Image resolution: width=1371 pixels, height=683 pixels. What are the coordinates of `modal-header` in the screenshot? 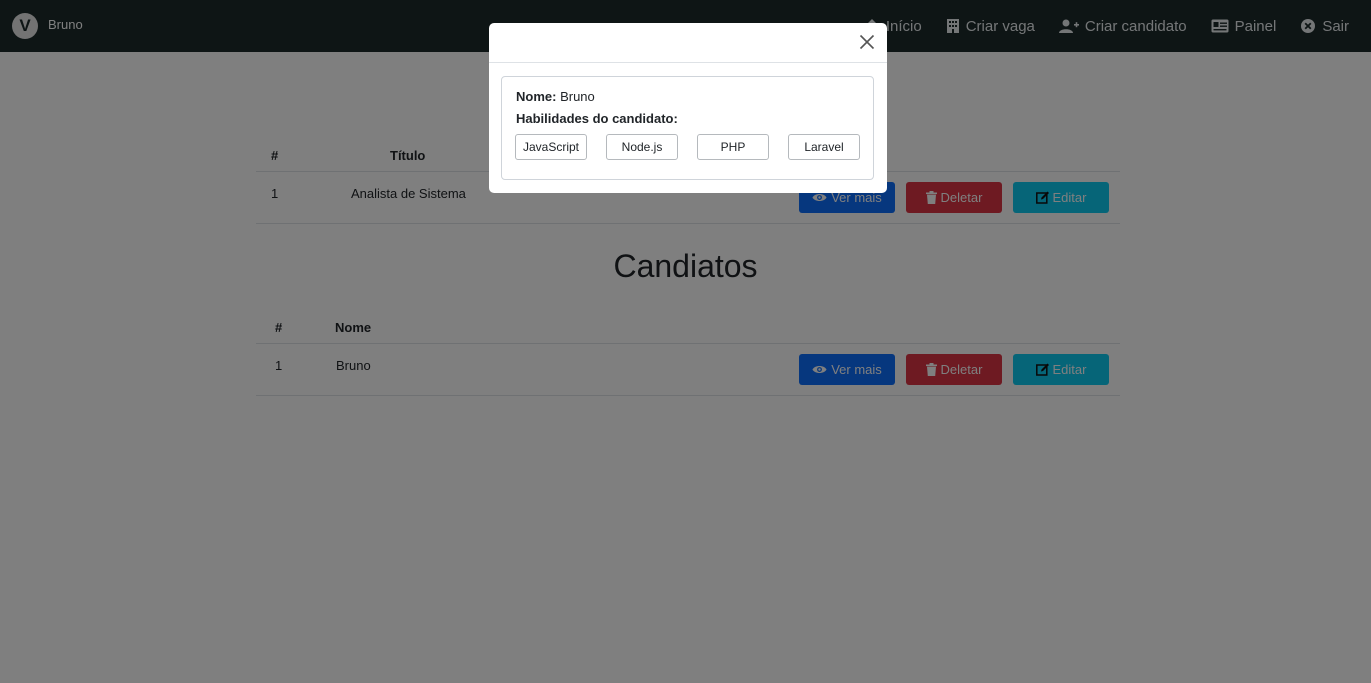 It's located at (688, 43).